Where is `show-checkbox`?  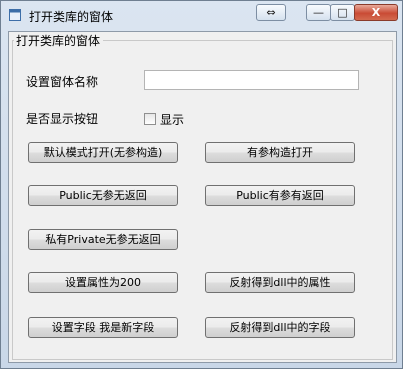
show-checkbox is located at coordinates (150, 119).